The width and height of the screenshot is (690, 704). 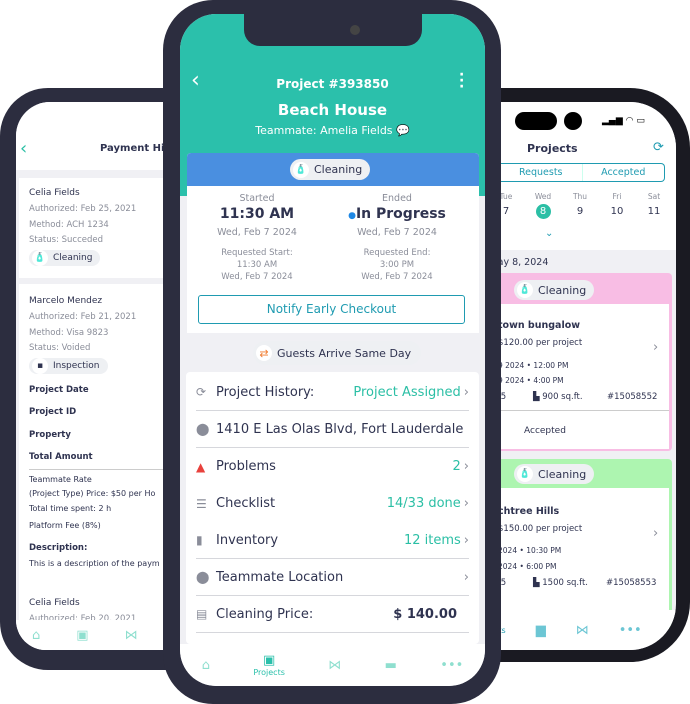 What do you see at coordinates (407, 392) in the screenshot?
I see `row-value: Project Assigned` at bounding box center [407, 392].